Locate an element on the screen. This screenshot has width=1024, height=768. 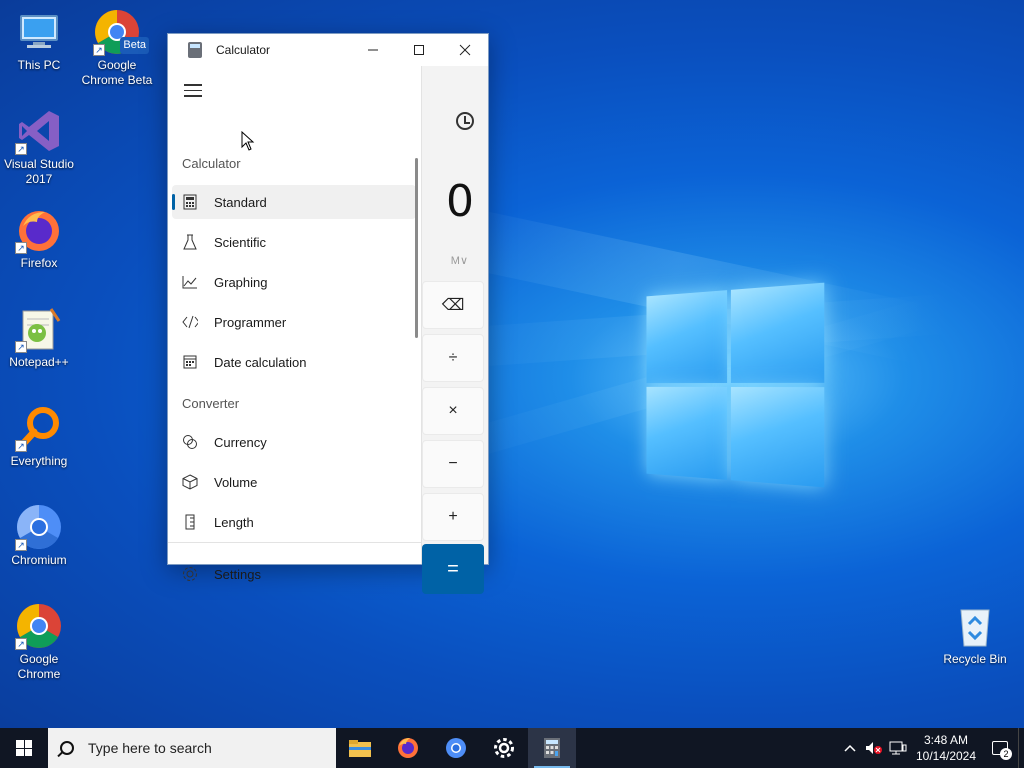
section-header-calculator: Calculator is located at coordinates (211, 163).